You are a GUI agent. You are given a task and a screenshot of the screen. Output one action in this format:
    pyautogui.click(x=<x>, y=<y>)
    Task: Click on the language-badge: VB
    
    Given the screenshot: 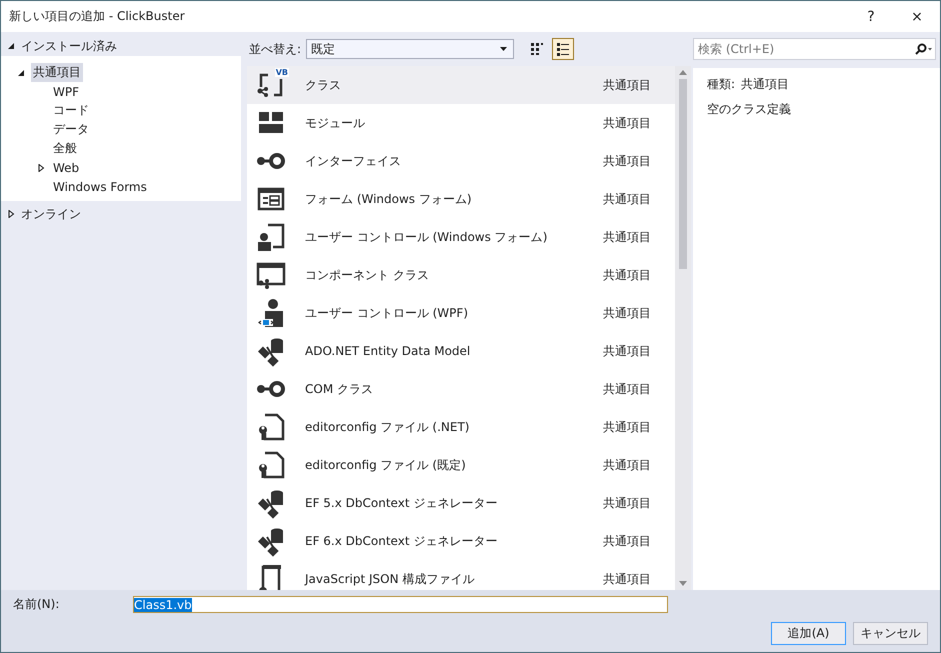 What is the action you would take?
    pyautogui.click(x=281, y=72)
    